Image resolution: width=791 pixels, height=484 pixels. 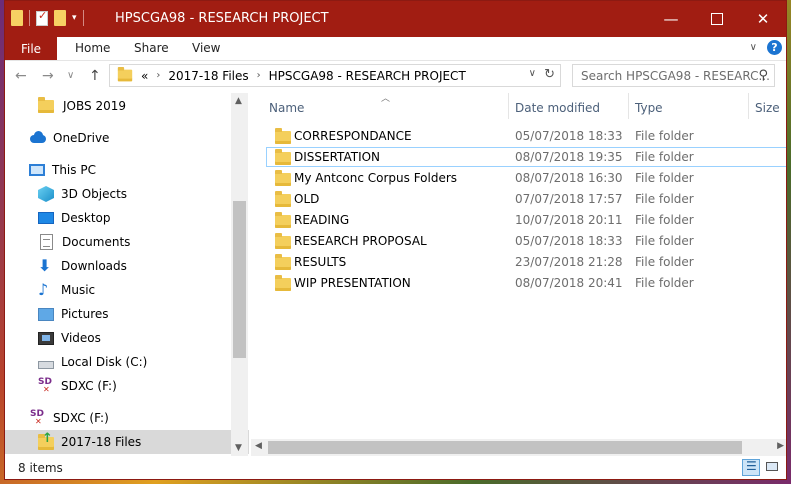 What do you see at coordinates (767, 108) in the screenshot?
I see `column-header-size: Size` at bounding box center [767, 108].